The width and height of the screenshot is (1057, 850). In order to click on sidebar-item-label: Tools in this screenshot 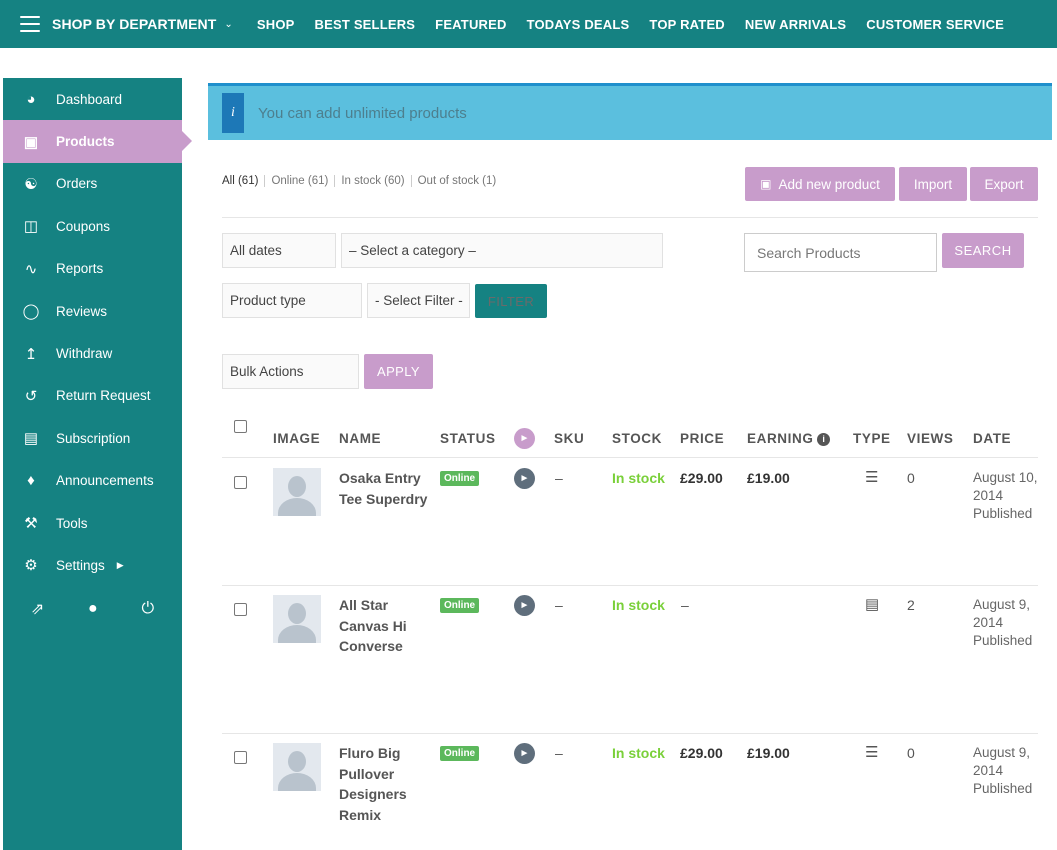, I will do `click(72, 523)`.